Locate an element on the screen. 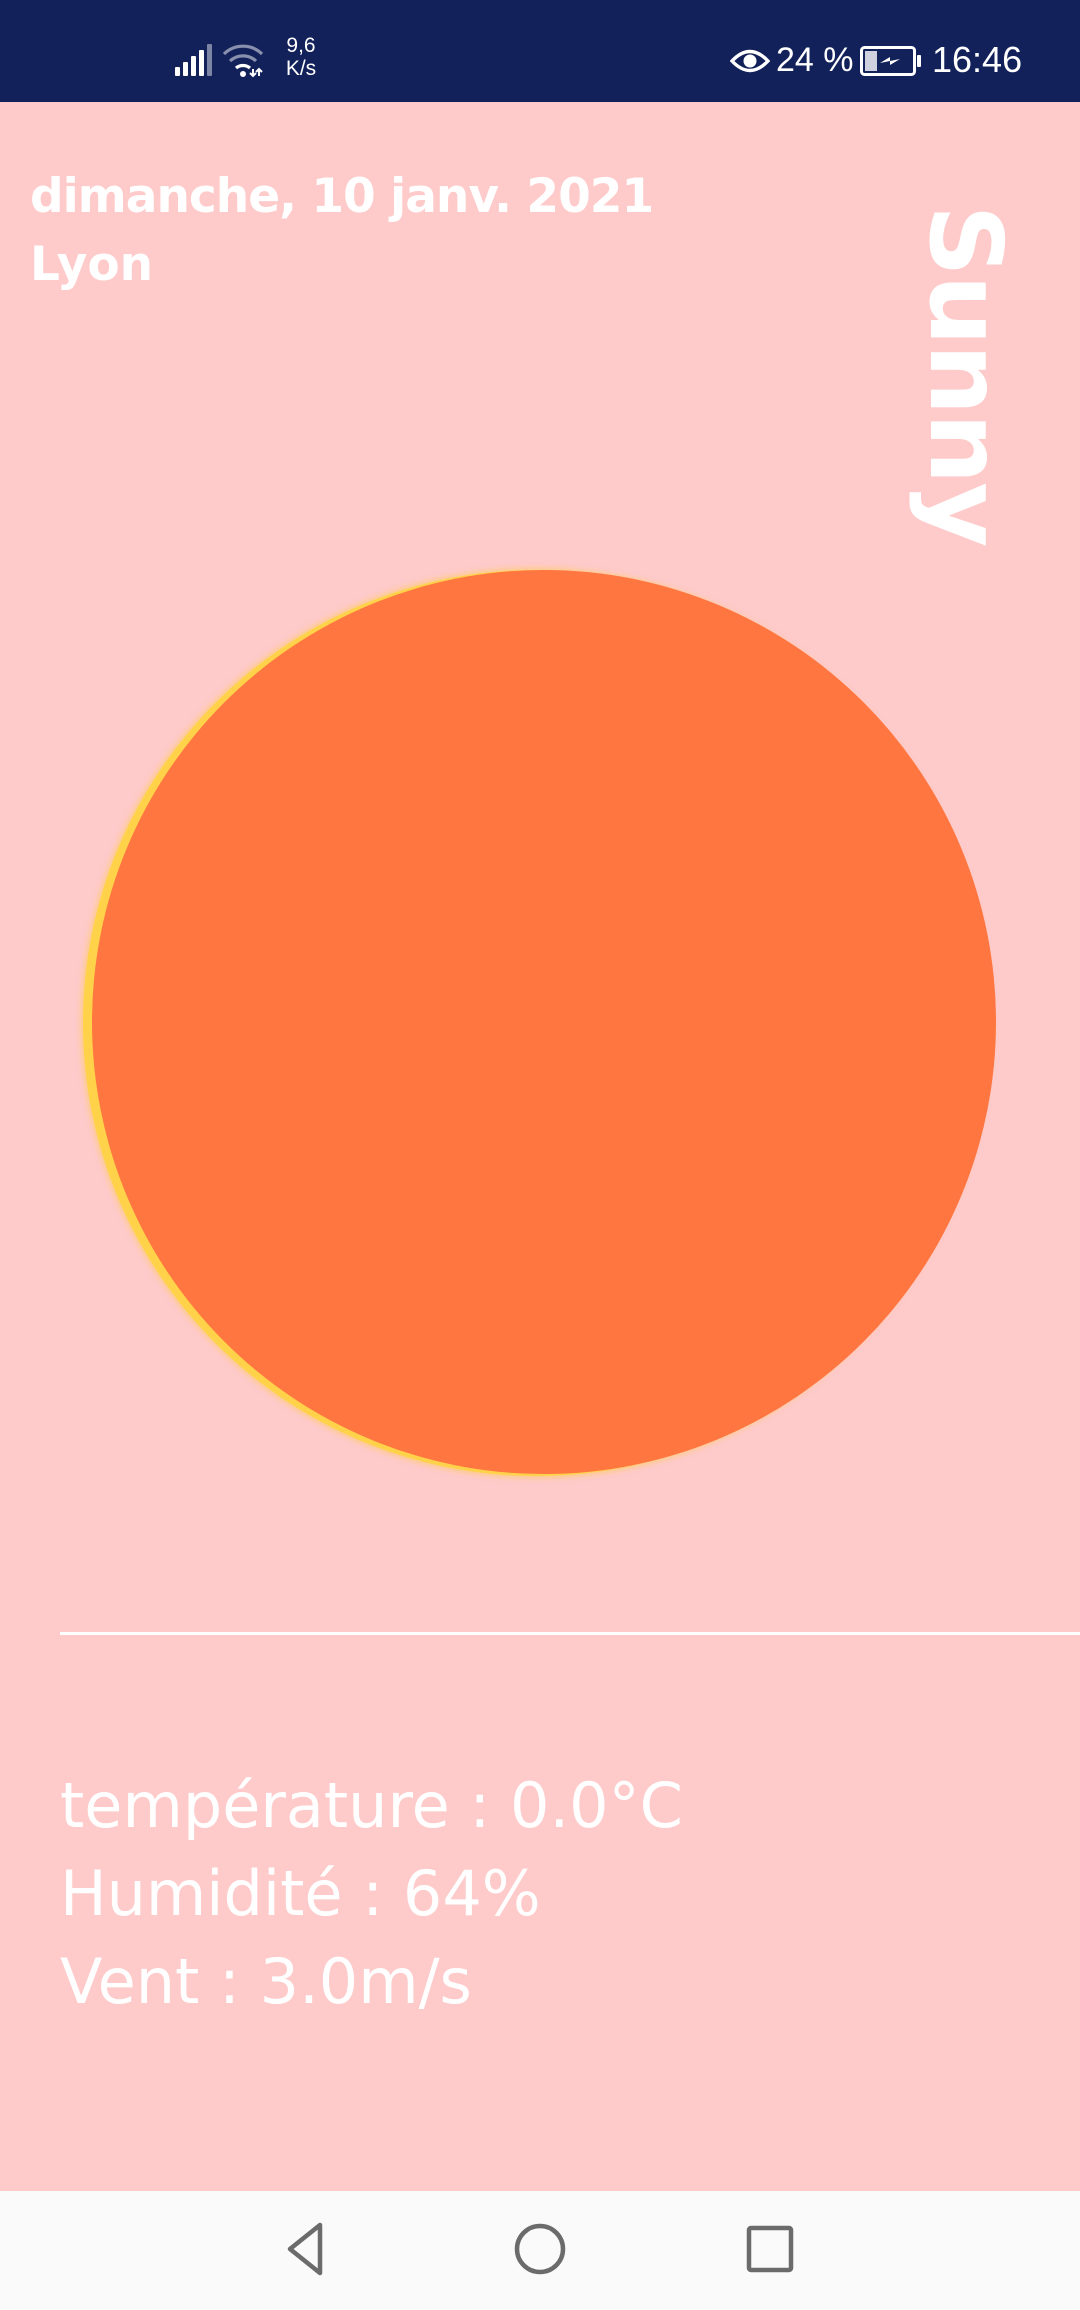  condition-container: Sunny is located at coordinates (965, 375).